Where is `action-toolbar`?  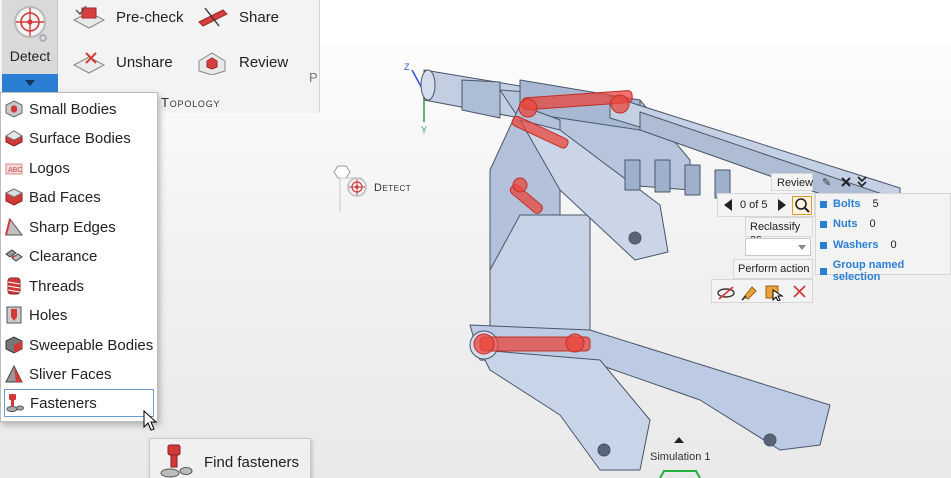 action-toolbar is located at coordinates (762, 291).